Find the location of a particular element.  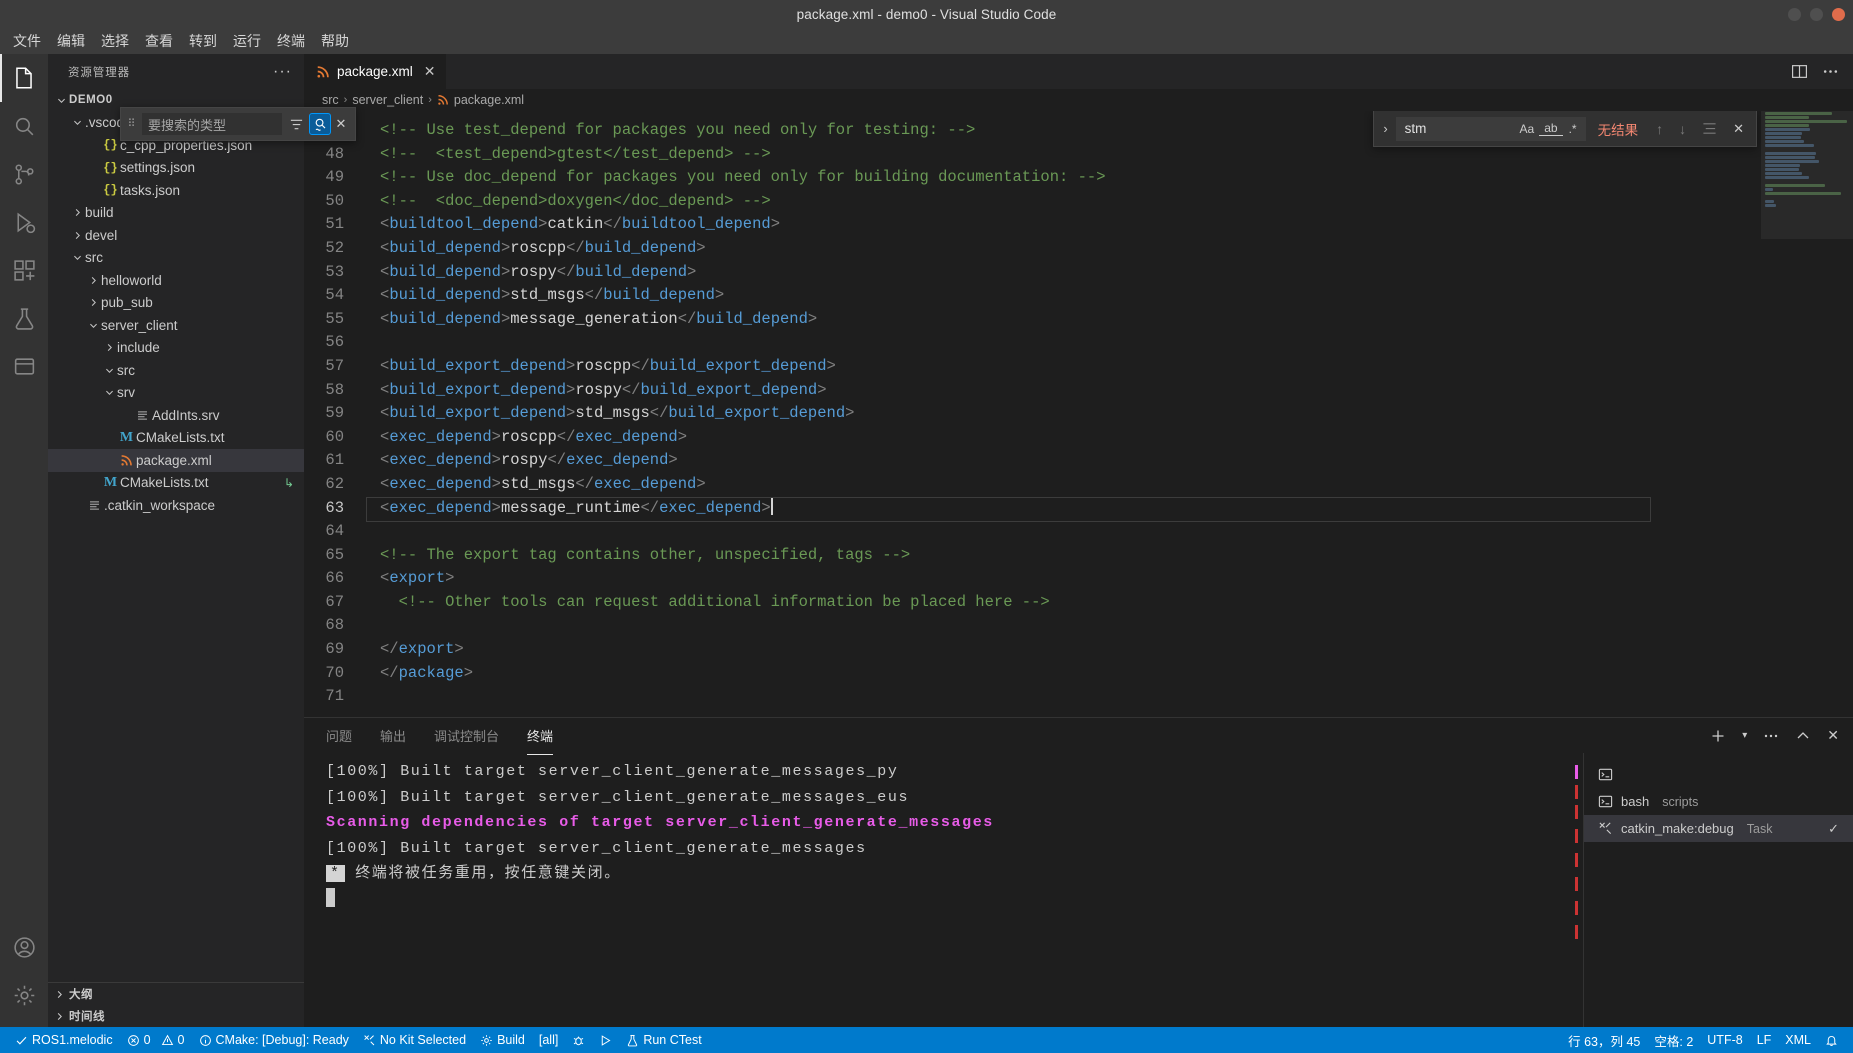

status-indentation: 空格: 2 is located at coordinates (1673, 1040).